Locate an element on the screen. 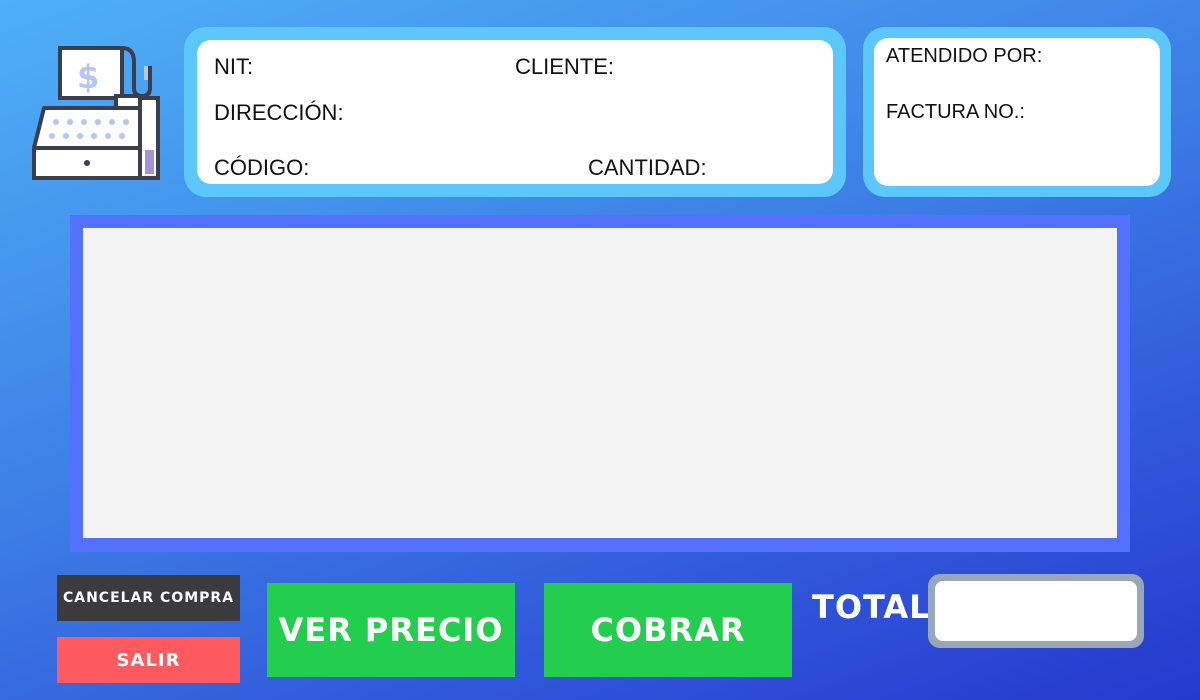 The image size is (1200, 700). total-field is located at coordinates (1036, 611).